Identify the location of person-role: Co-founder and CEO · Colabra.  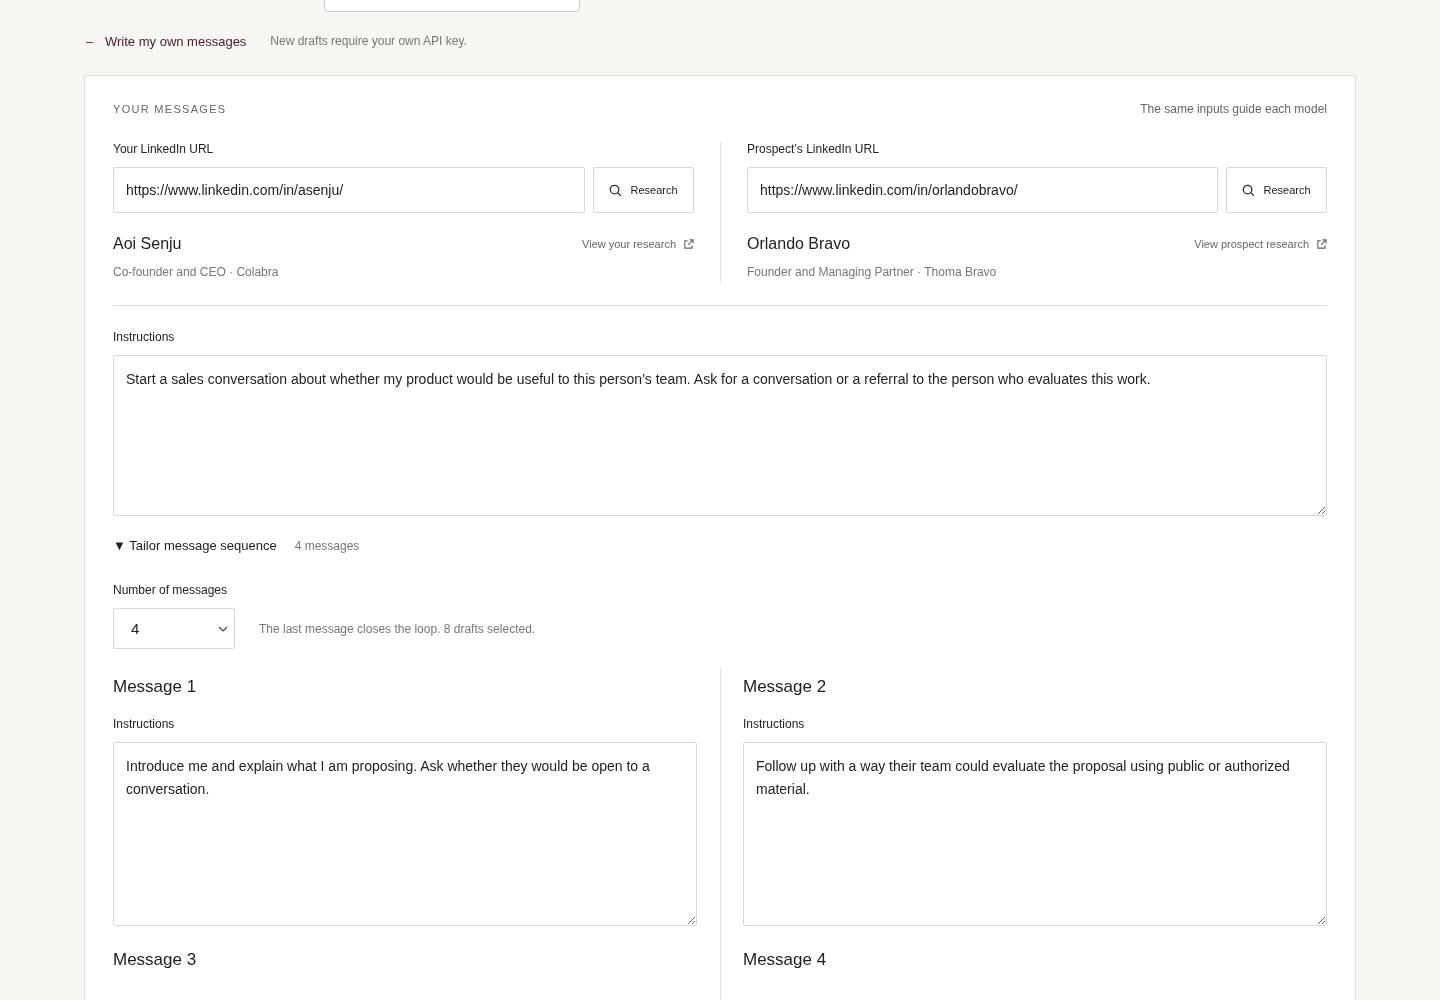
(196, 272).